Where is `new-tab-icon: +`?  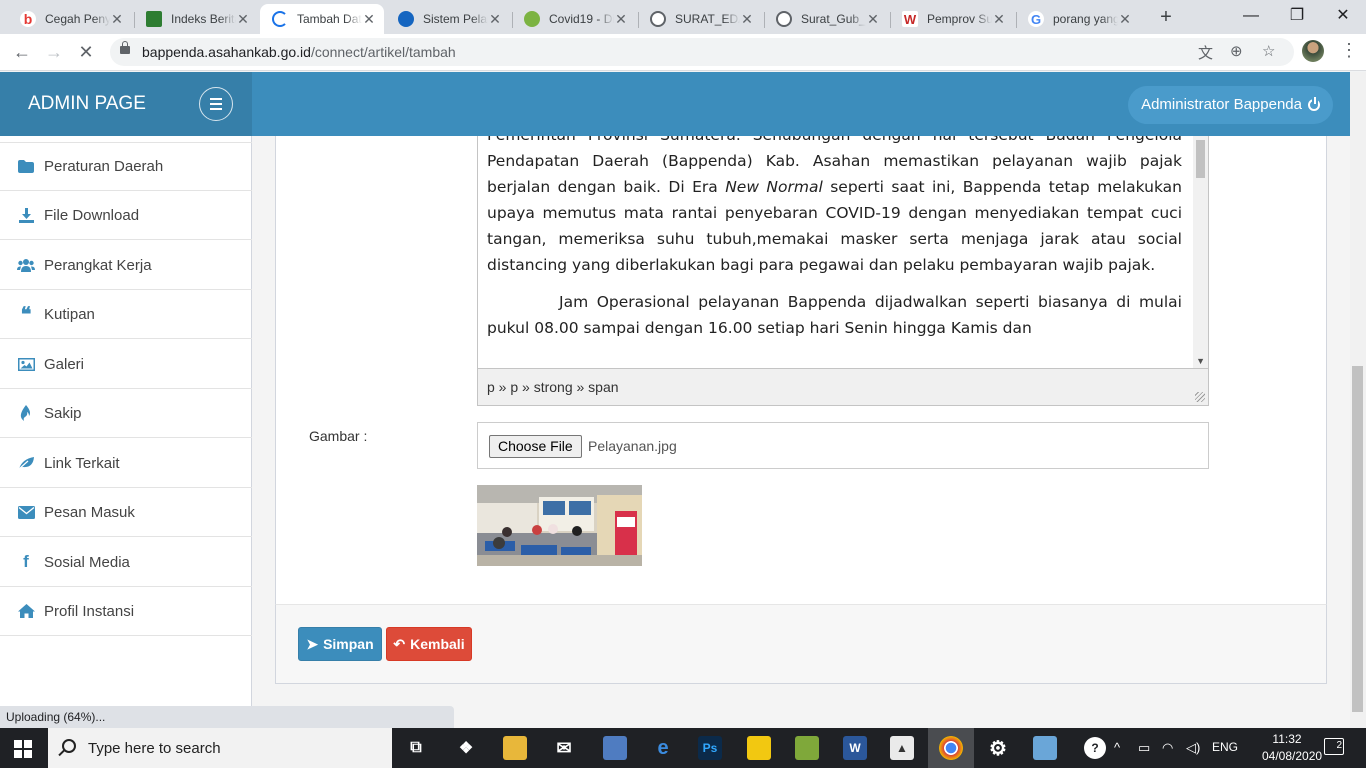 new-tab-icon: + is located at coordinates (1166, 17).